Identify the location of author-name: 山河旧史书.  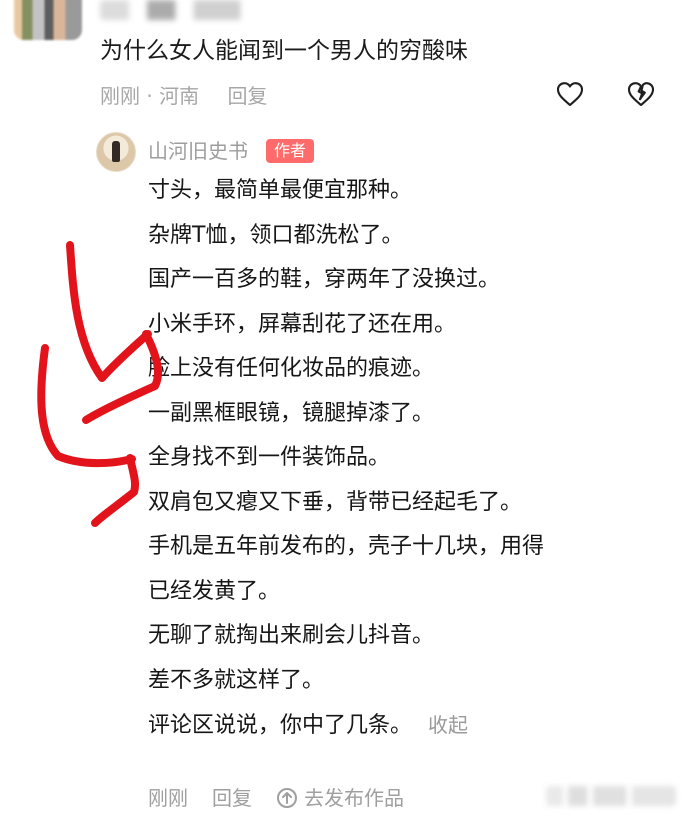
(198, 151).